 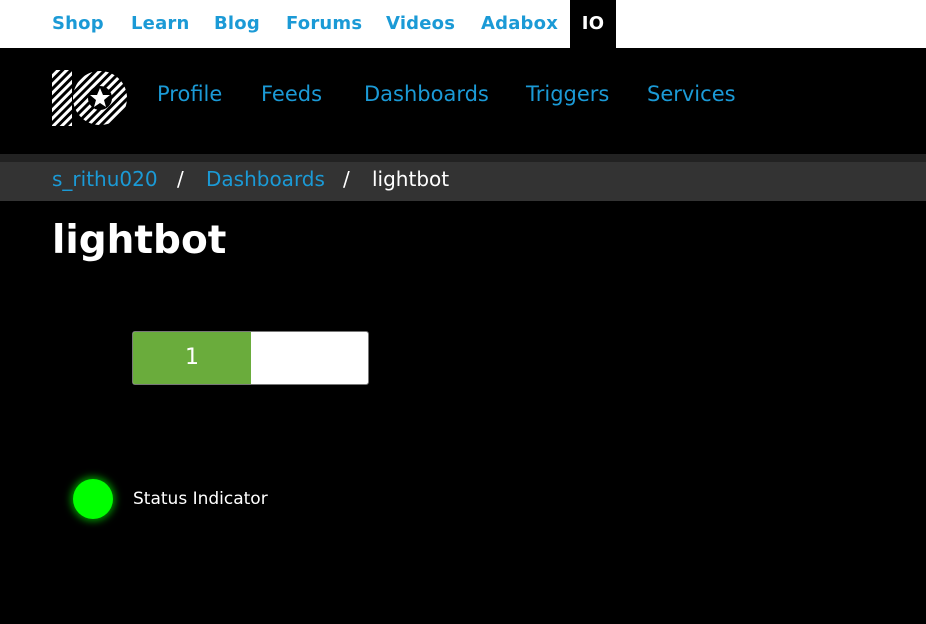 I want to click on top-site-nav: Shop Learn Blog Forums Videos Adabox IO, so click(x=463, y=24).